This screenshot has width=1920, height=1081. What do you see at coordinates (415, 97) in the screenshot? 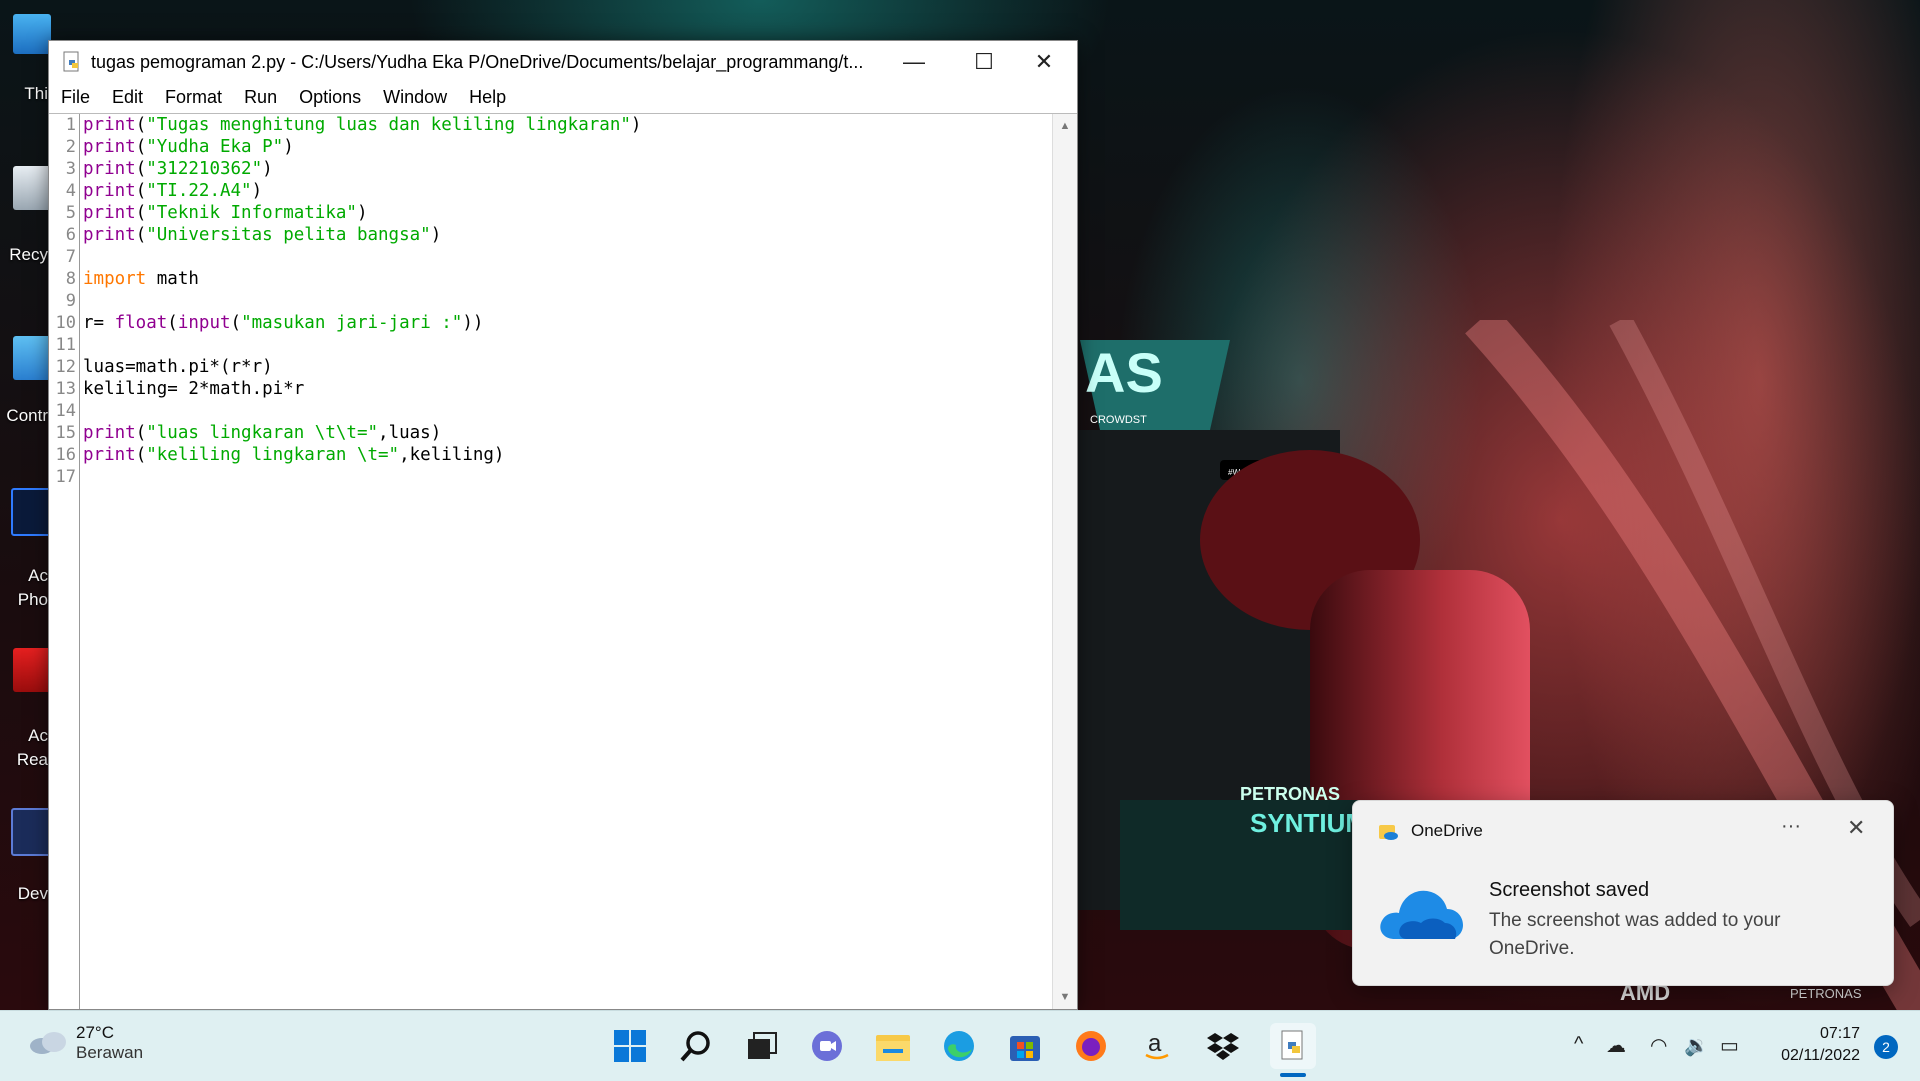
I see `menu-window: Window` at bounding box center [415, 97].